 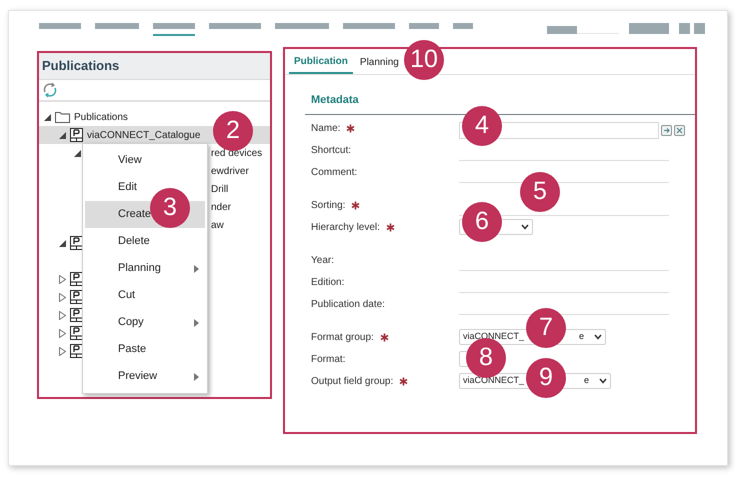 I want to click on tree-label: viaCONNECT_Catalogue, so click(x=143, y=135).